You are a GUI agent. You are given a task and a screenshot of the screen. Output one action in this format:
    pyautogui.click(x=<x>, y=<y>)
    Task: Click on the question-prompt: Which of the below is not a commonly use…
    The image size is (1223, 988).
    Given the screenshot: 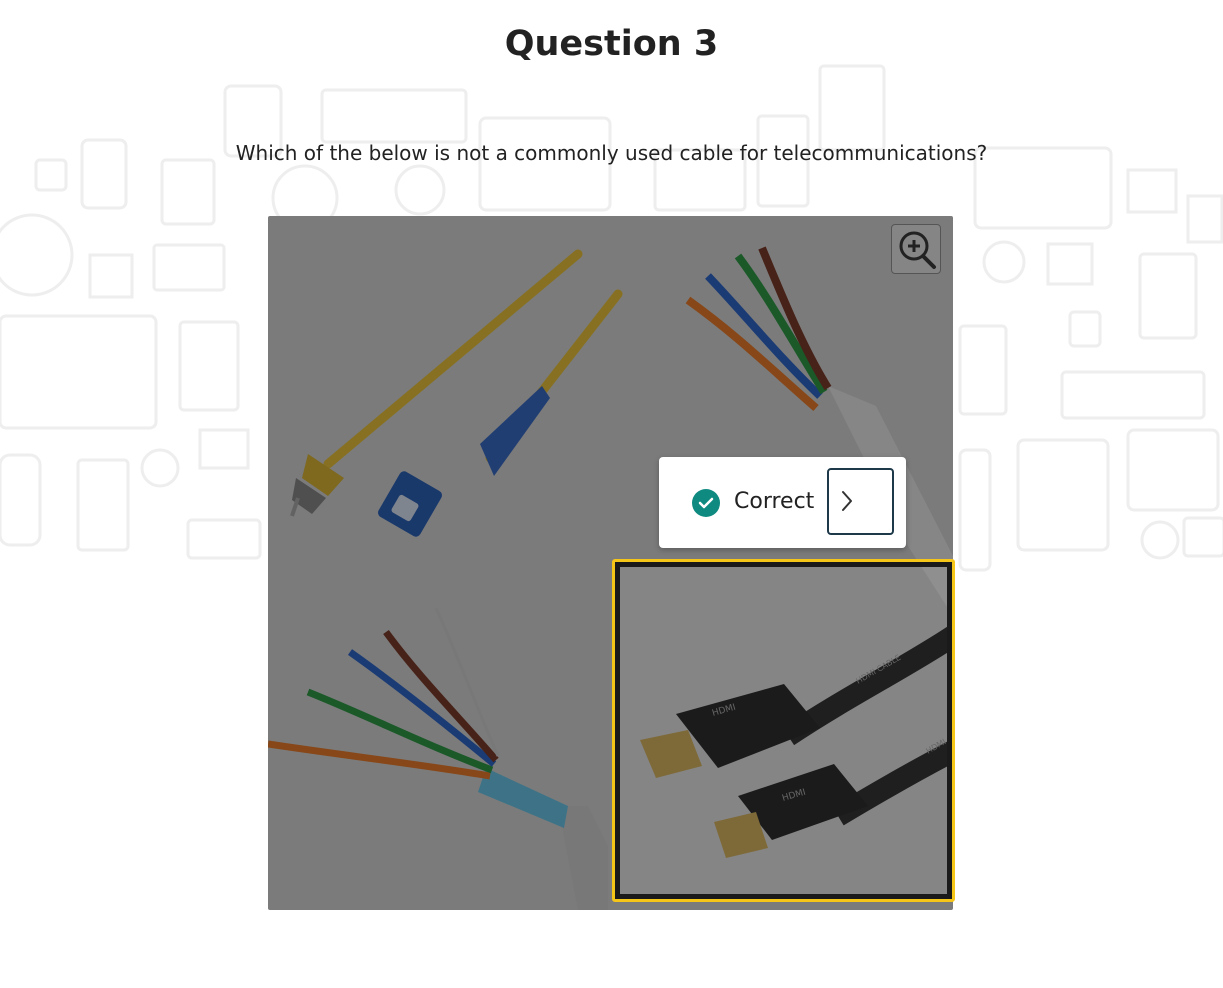 What is the action you would take?
    pyautogui.click(x=611, y=153)
    